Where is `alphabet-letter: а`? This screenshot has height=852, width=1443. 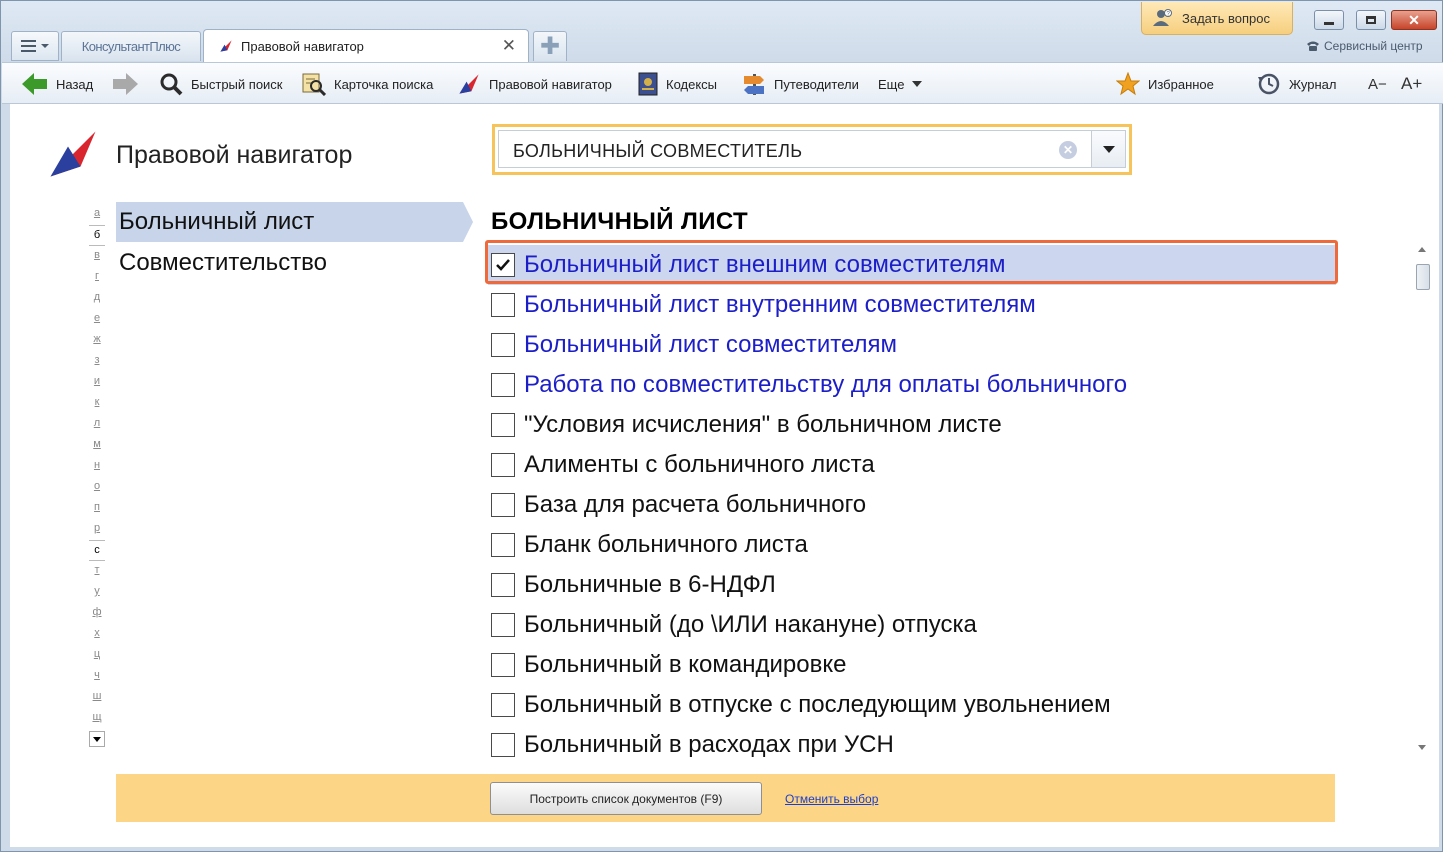 alphabet-letter: а is located at coordinates (97, 214).